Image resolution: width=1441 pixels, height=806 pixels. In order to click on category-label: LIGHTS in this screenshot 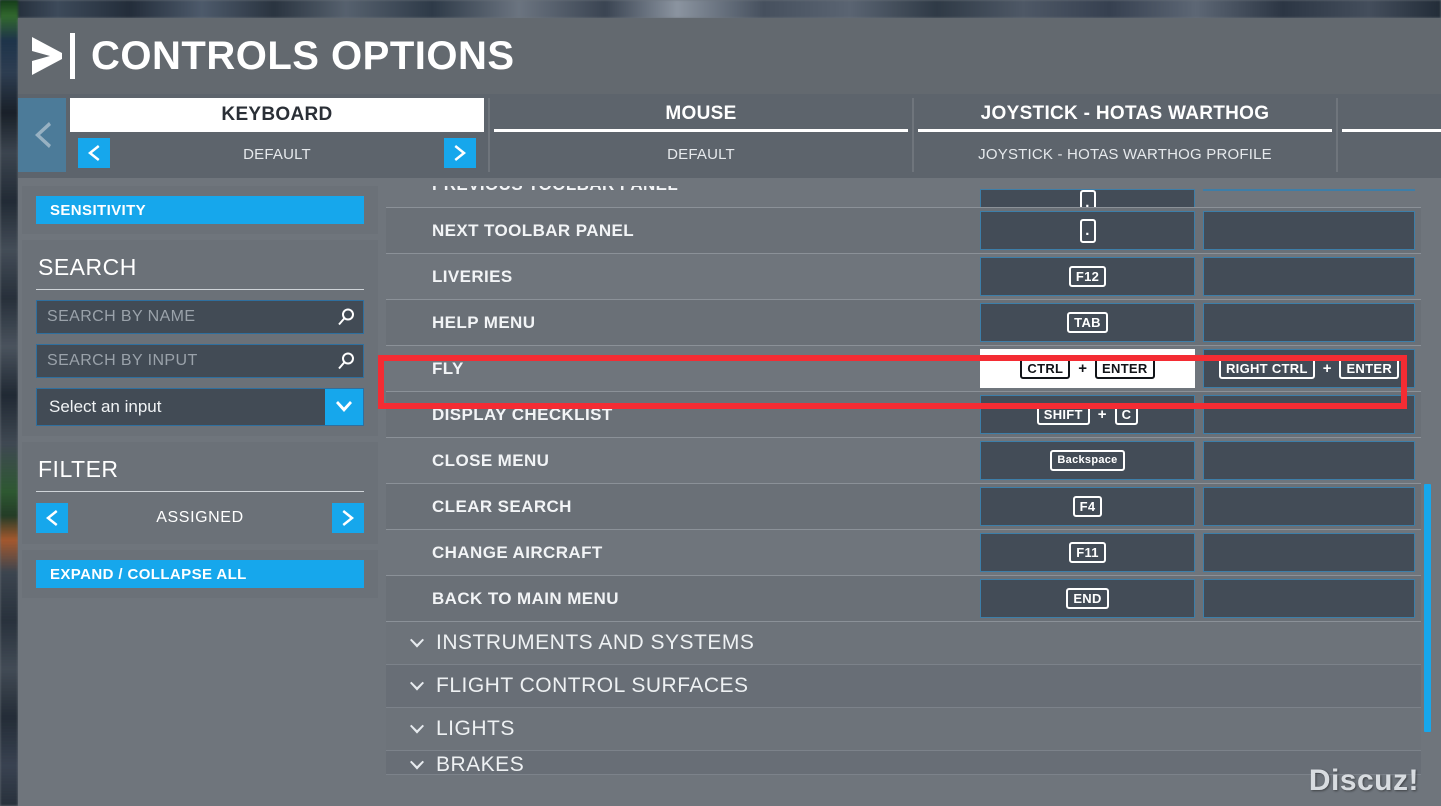, I will do `click(475, 728)`.